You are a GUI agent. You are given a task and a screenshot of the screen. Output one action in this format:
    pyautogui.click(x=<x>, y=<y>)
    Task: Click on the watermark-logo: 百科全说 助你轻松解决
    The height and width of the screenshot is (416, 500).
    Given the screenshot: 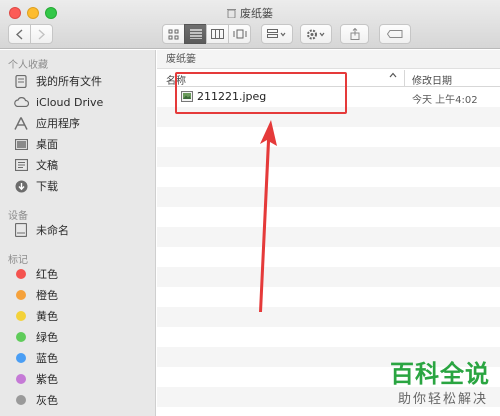 What is the action you would take?
    pyautogui.click(x=434, y=383)
    